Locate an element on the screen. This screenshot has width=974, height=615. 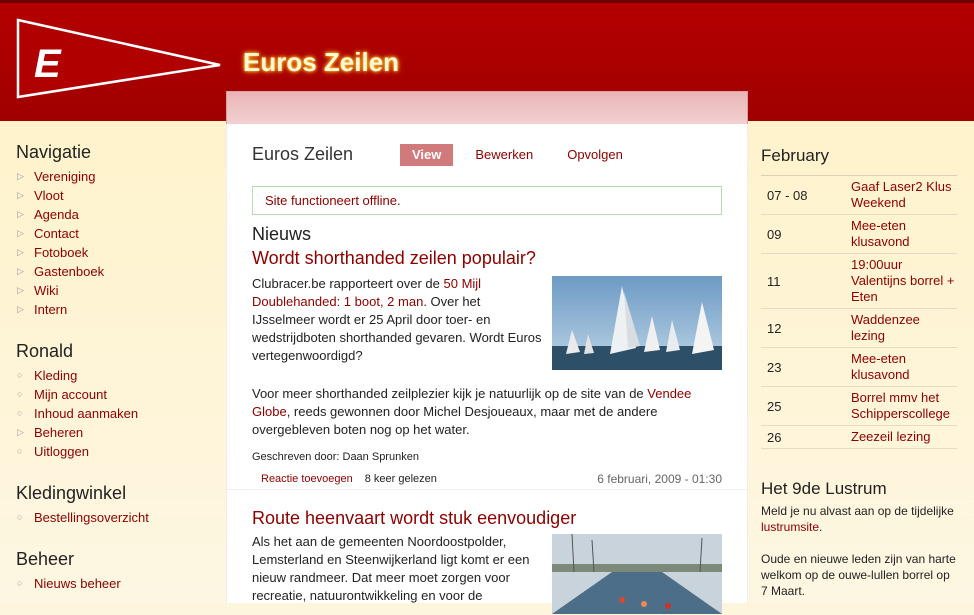
calendar-row: 12 Waddenzee lezing is located at coordinates (859, 328).